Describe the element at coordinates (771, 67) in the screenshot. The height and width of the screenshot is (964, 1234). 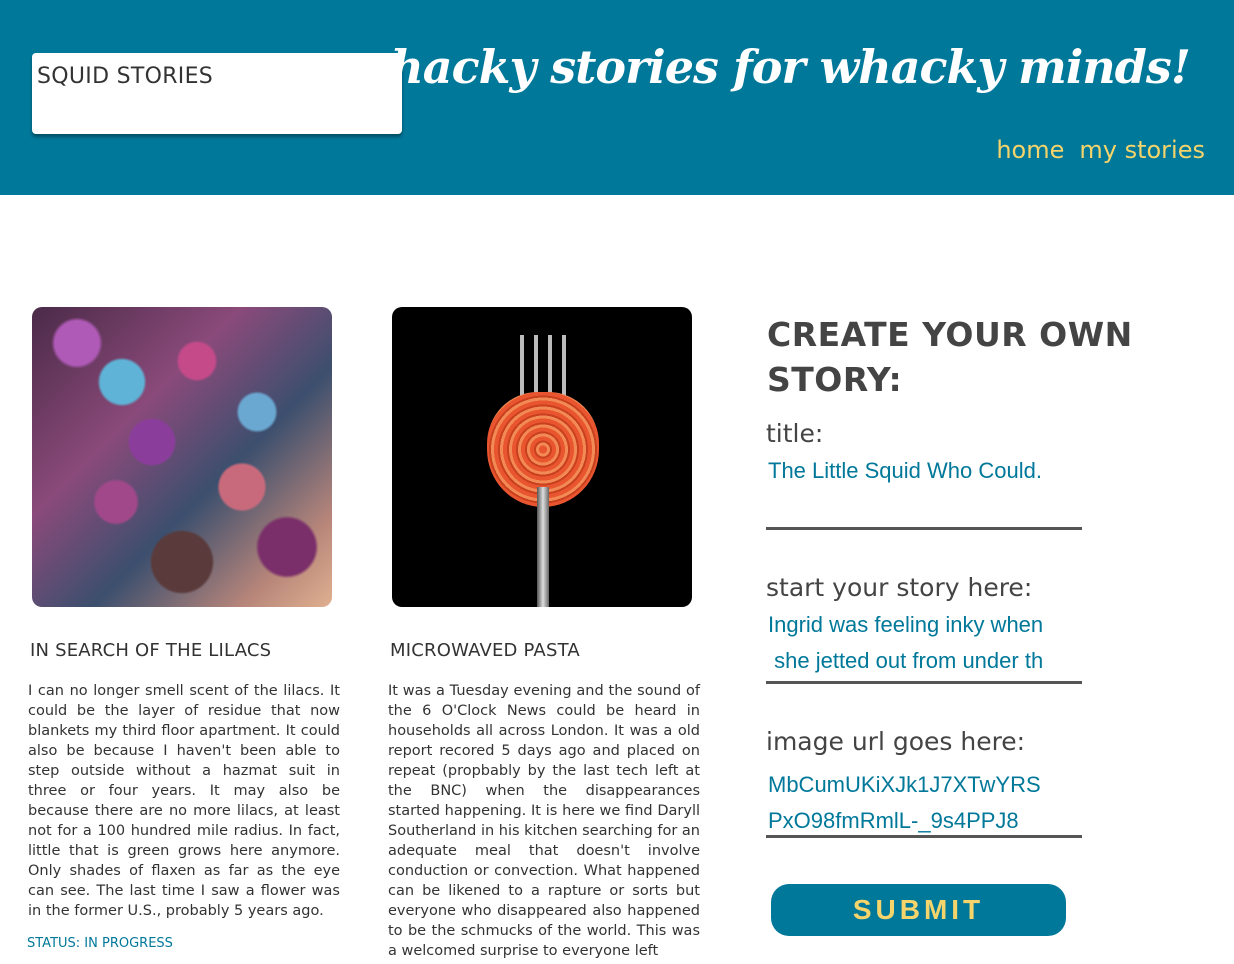
I see `site-tagline: whacky stories for whacky minds!` at that location.